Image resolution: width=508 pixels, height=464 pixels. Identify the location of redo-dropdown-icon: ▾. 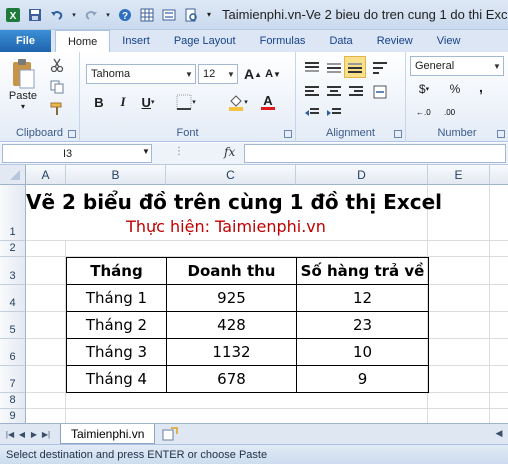
(108, 15).